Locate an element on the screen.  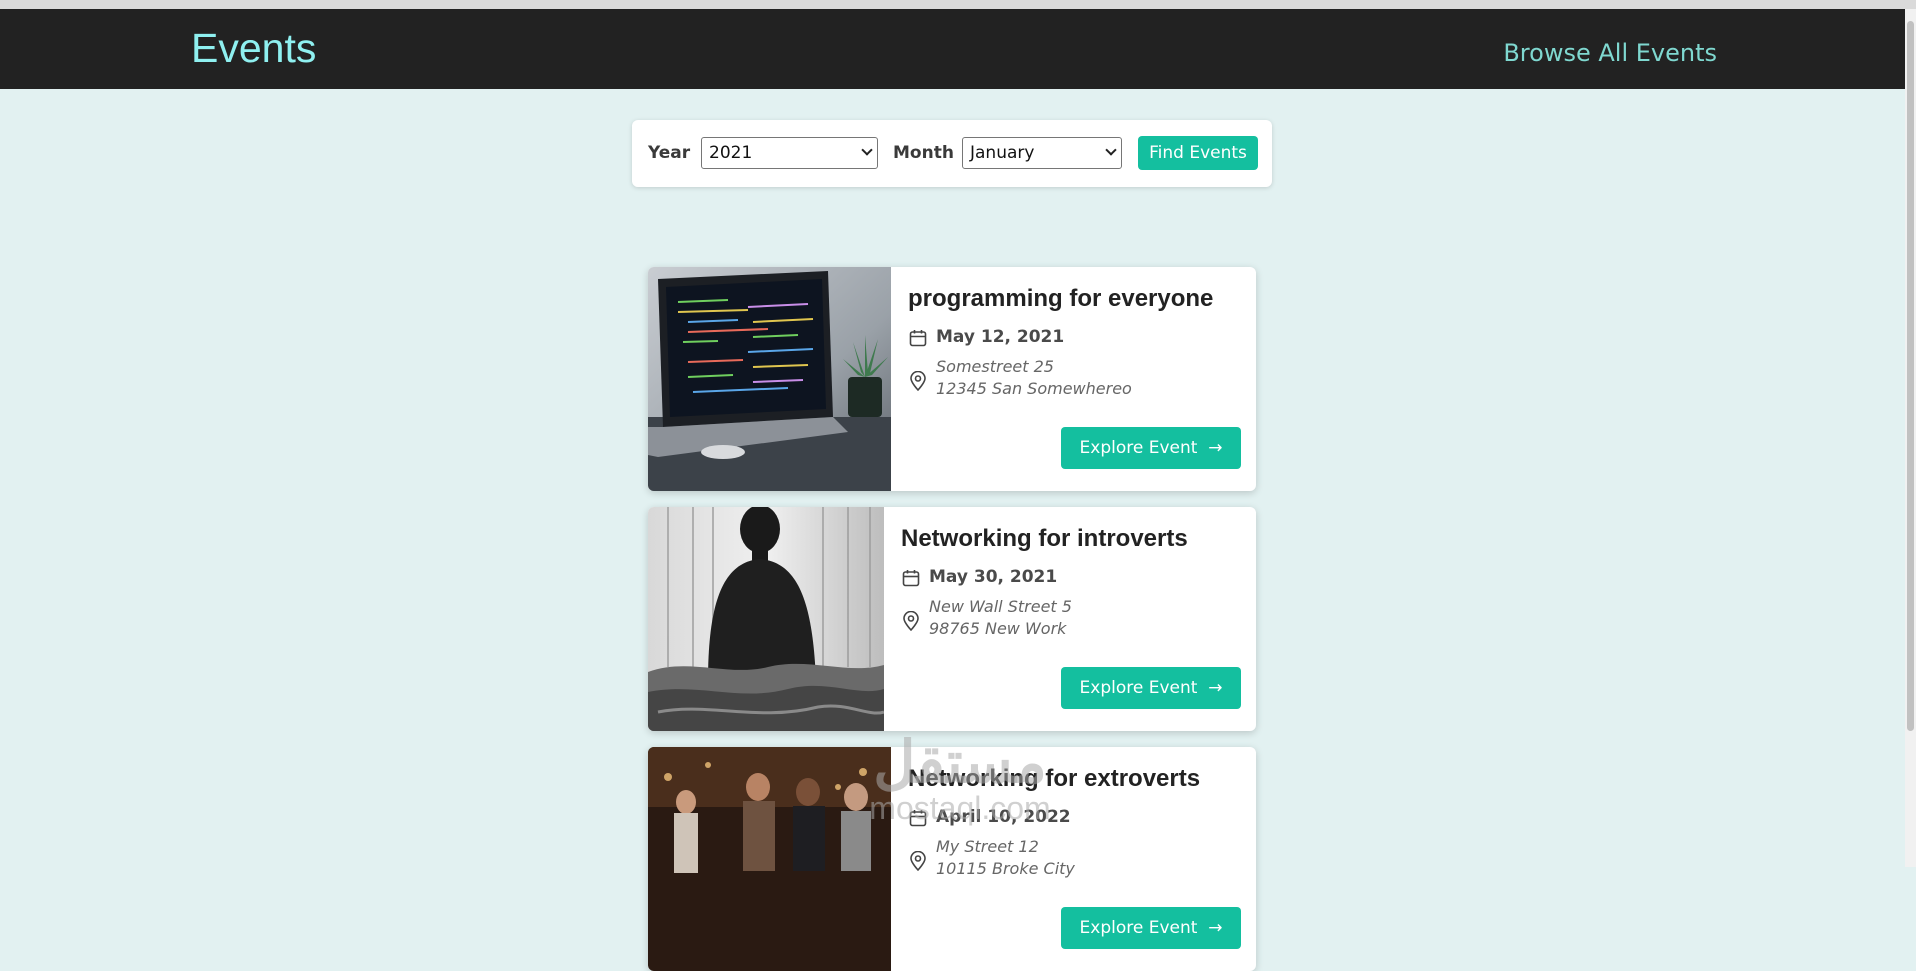
scrollbar is located at coordinates (1910, 438).